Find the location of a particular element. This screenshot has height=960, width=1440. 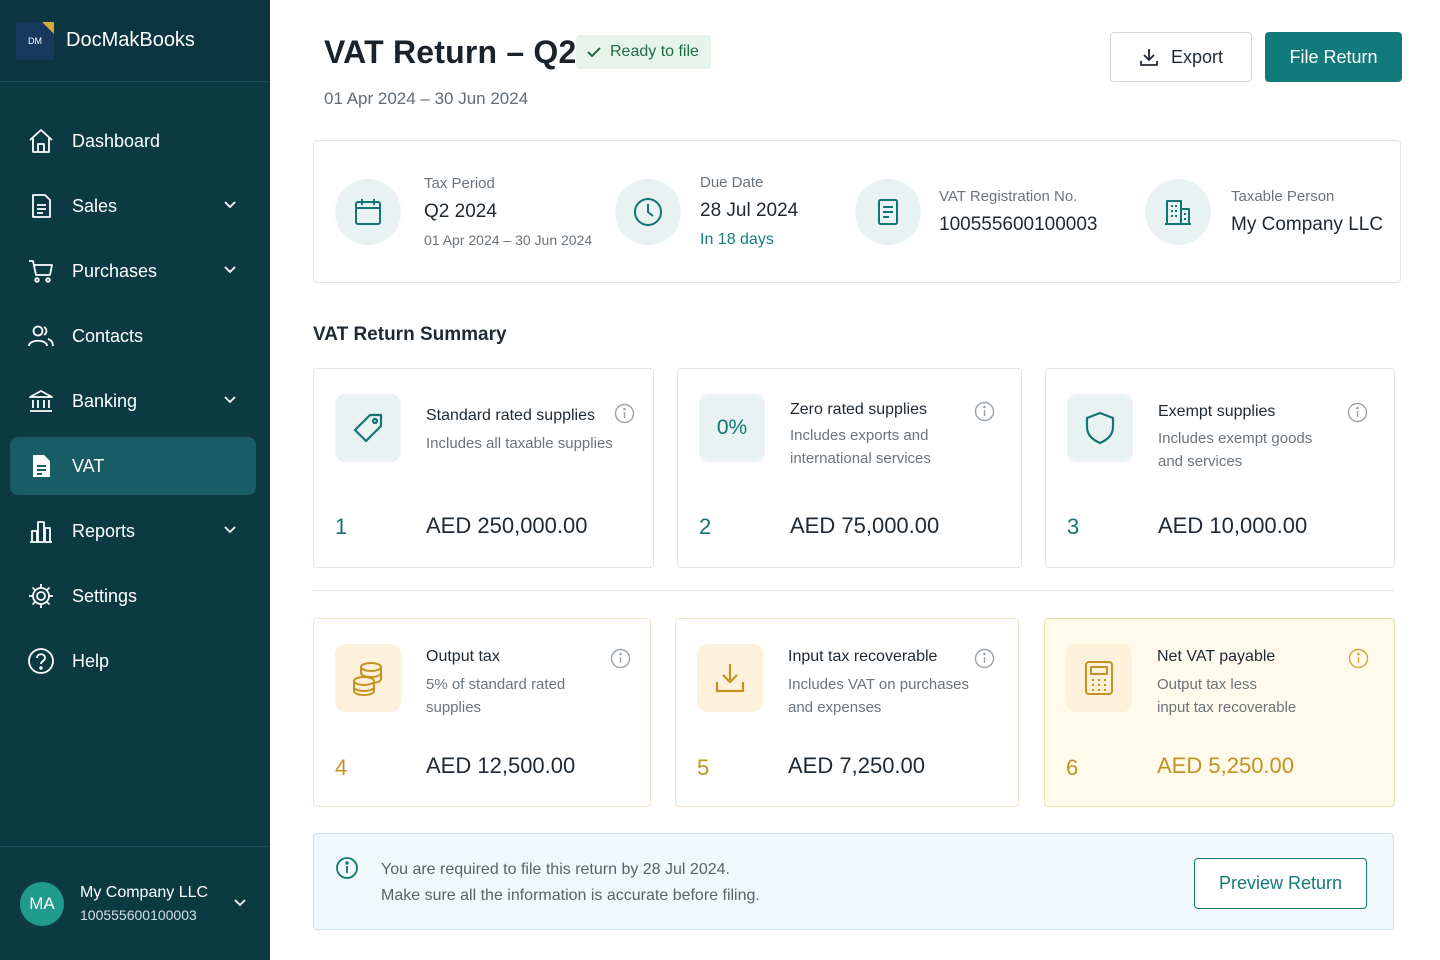

vat-registration-label: VAT Registration No. is located at coordinates (1008, 196).